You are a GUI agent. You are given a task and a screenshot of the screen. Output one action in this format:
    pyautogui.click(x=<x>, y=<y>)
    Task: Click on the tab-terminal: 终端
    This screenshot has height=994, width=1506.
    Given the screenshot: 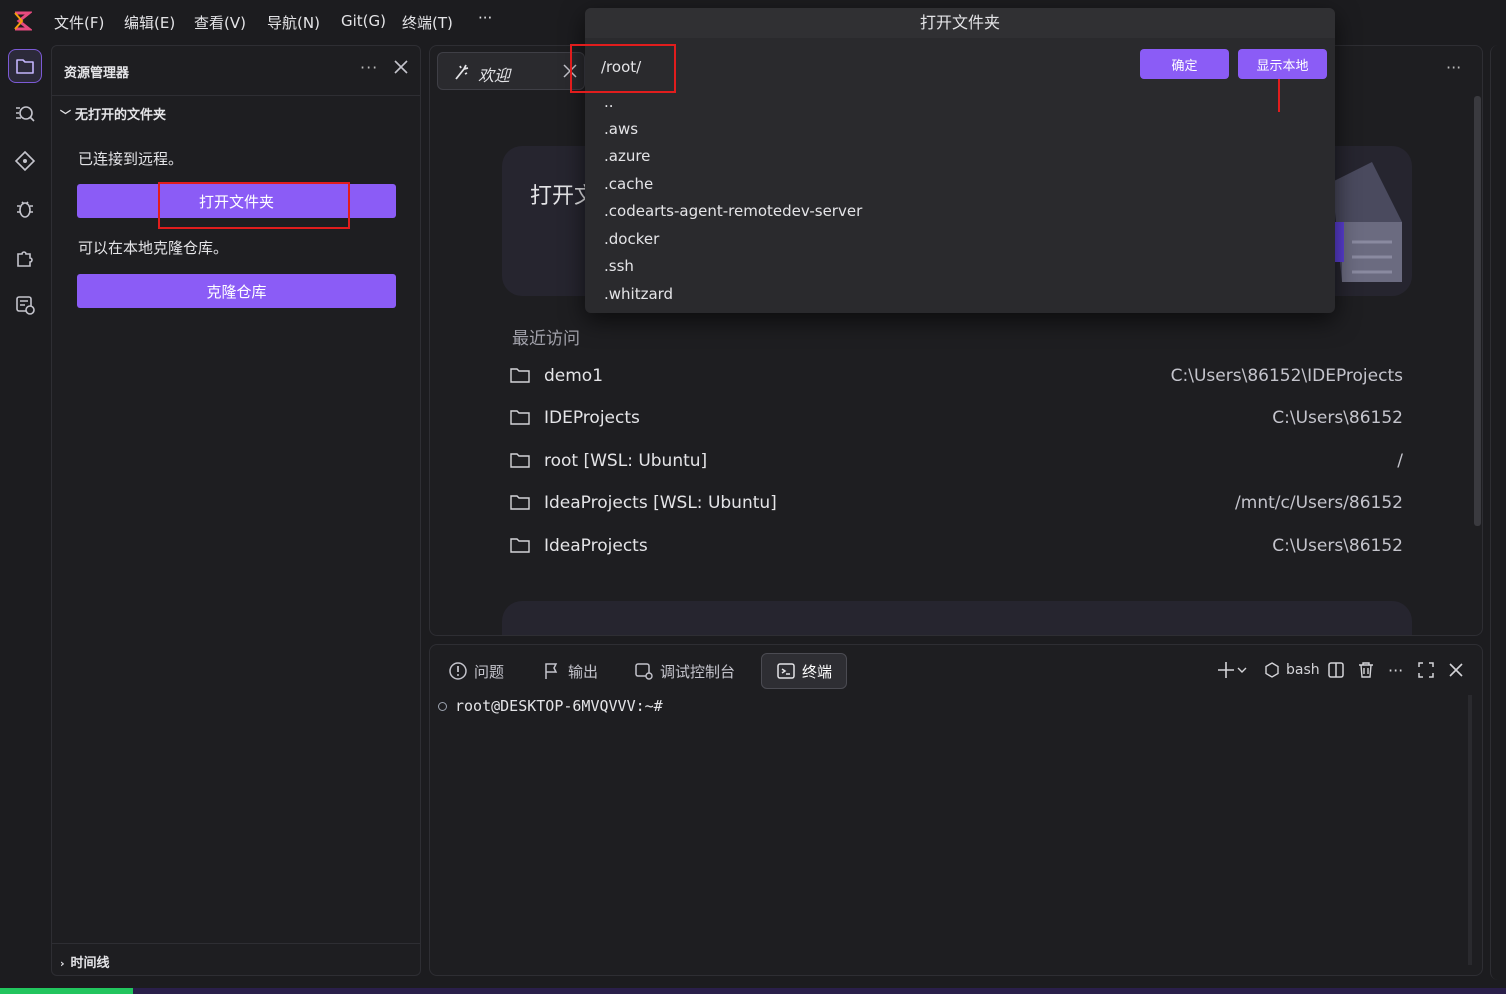 What is the action you would take?
    pyautogui.click(x=804, y=671)
    